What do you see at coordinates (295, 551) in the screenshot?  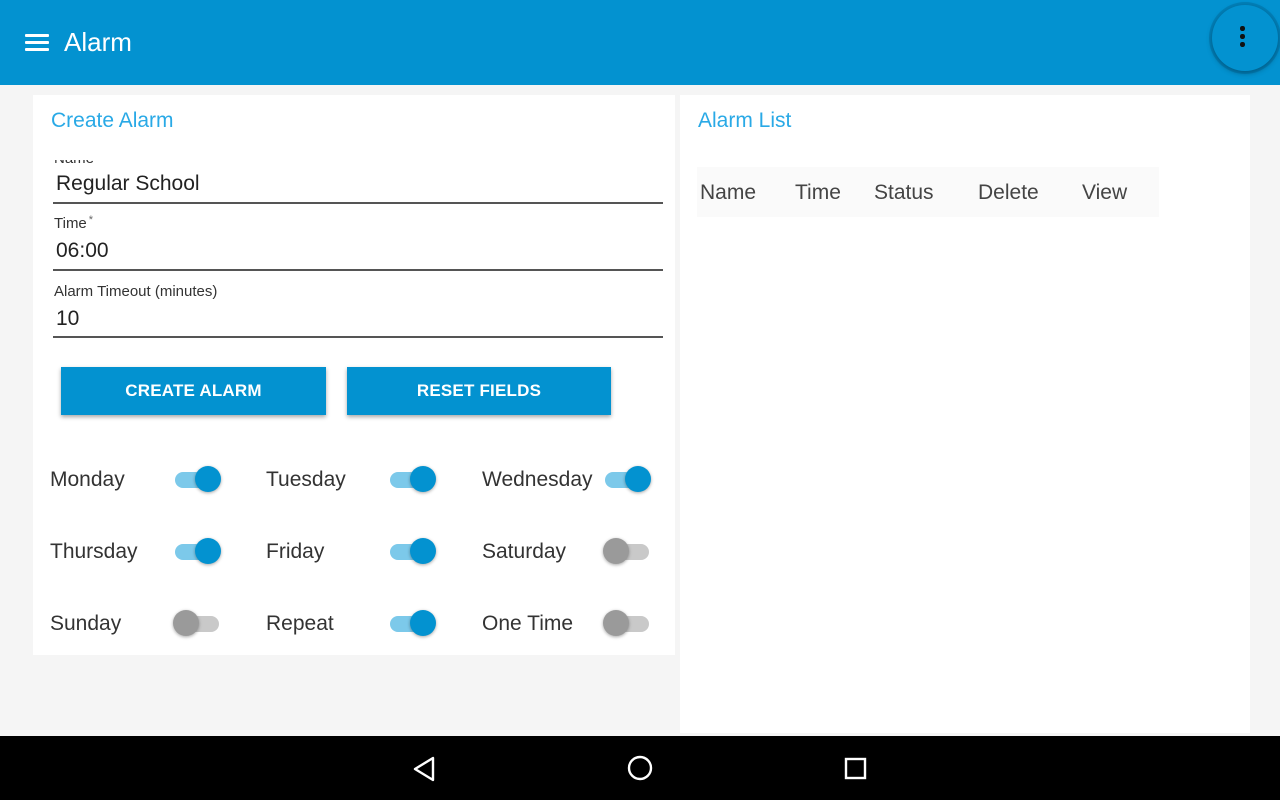 I see `toggle-label-friday: Friday` at bounding box center [295, 551].